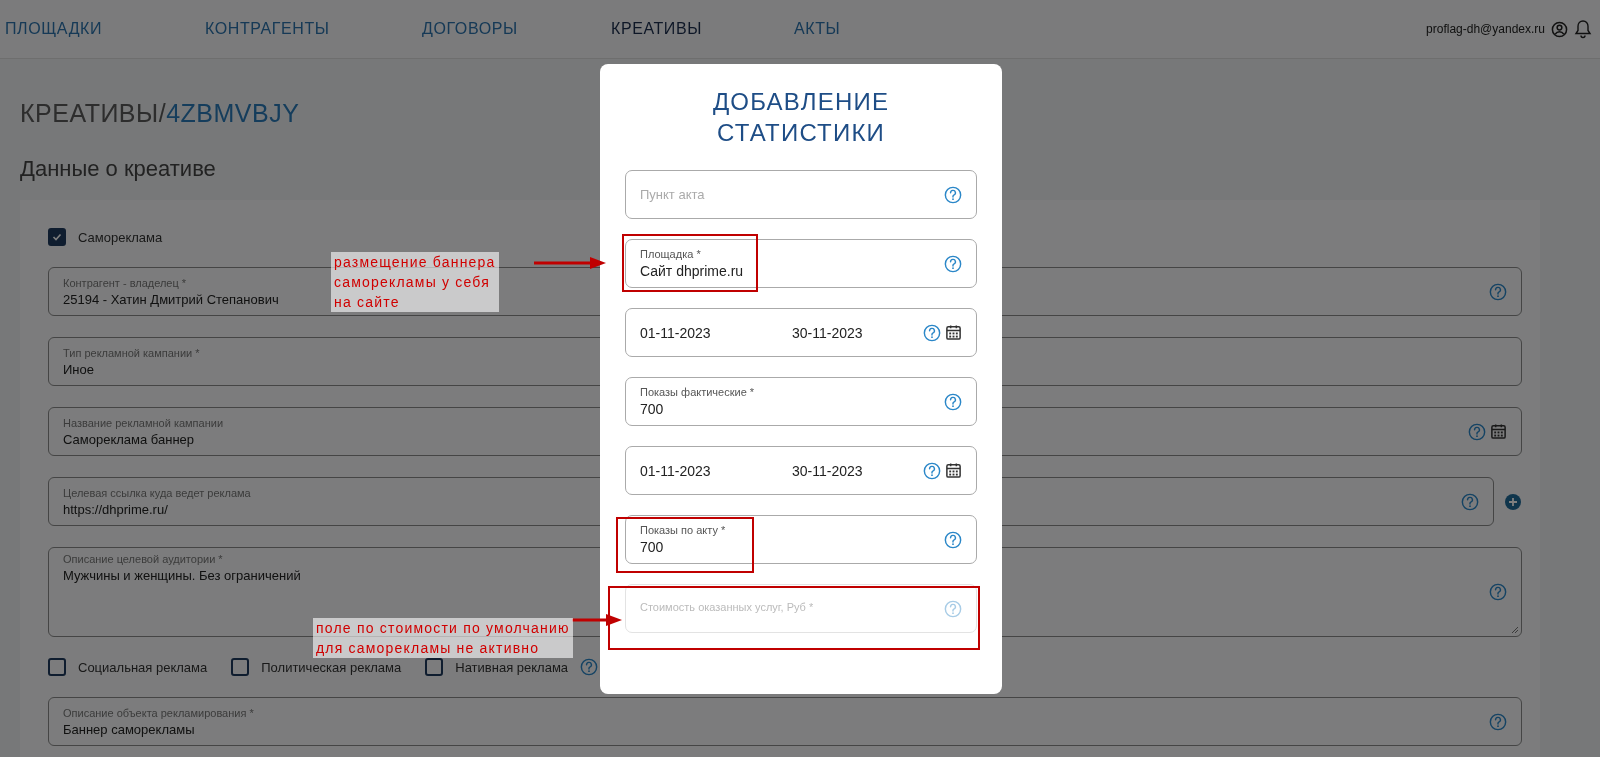 The image size is (1600, 757). What do you see at coordinates (331, 667) in the screenshot?
I see `checkbox-label: Политическая реклама` at bounding box center [331, 667].